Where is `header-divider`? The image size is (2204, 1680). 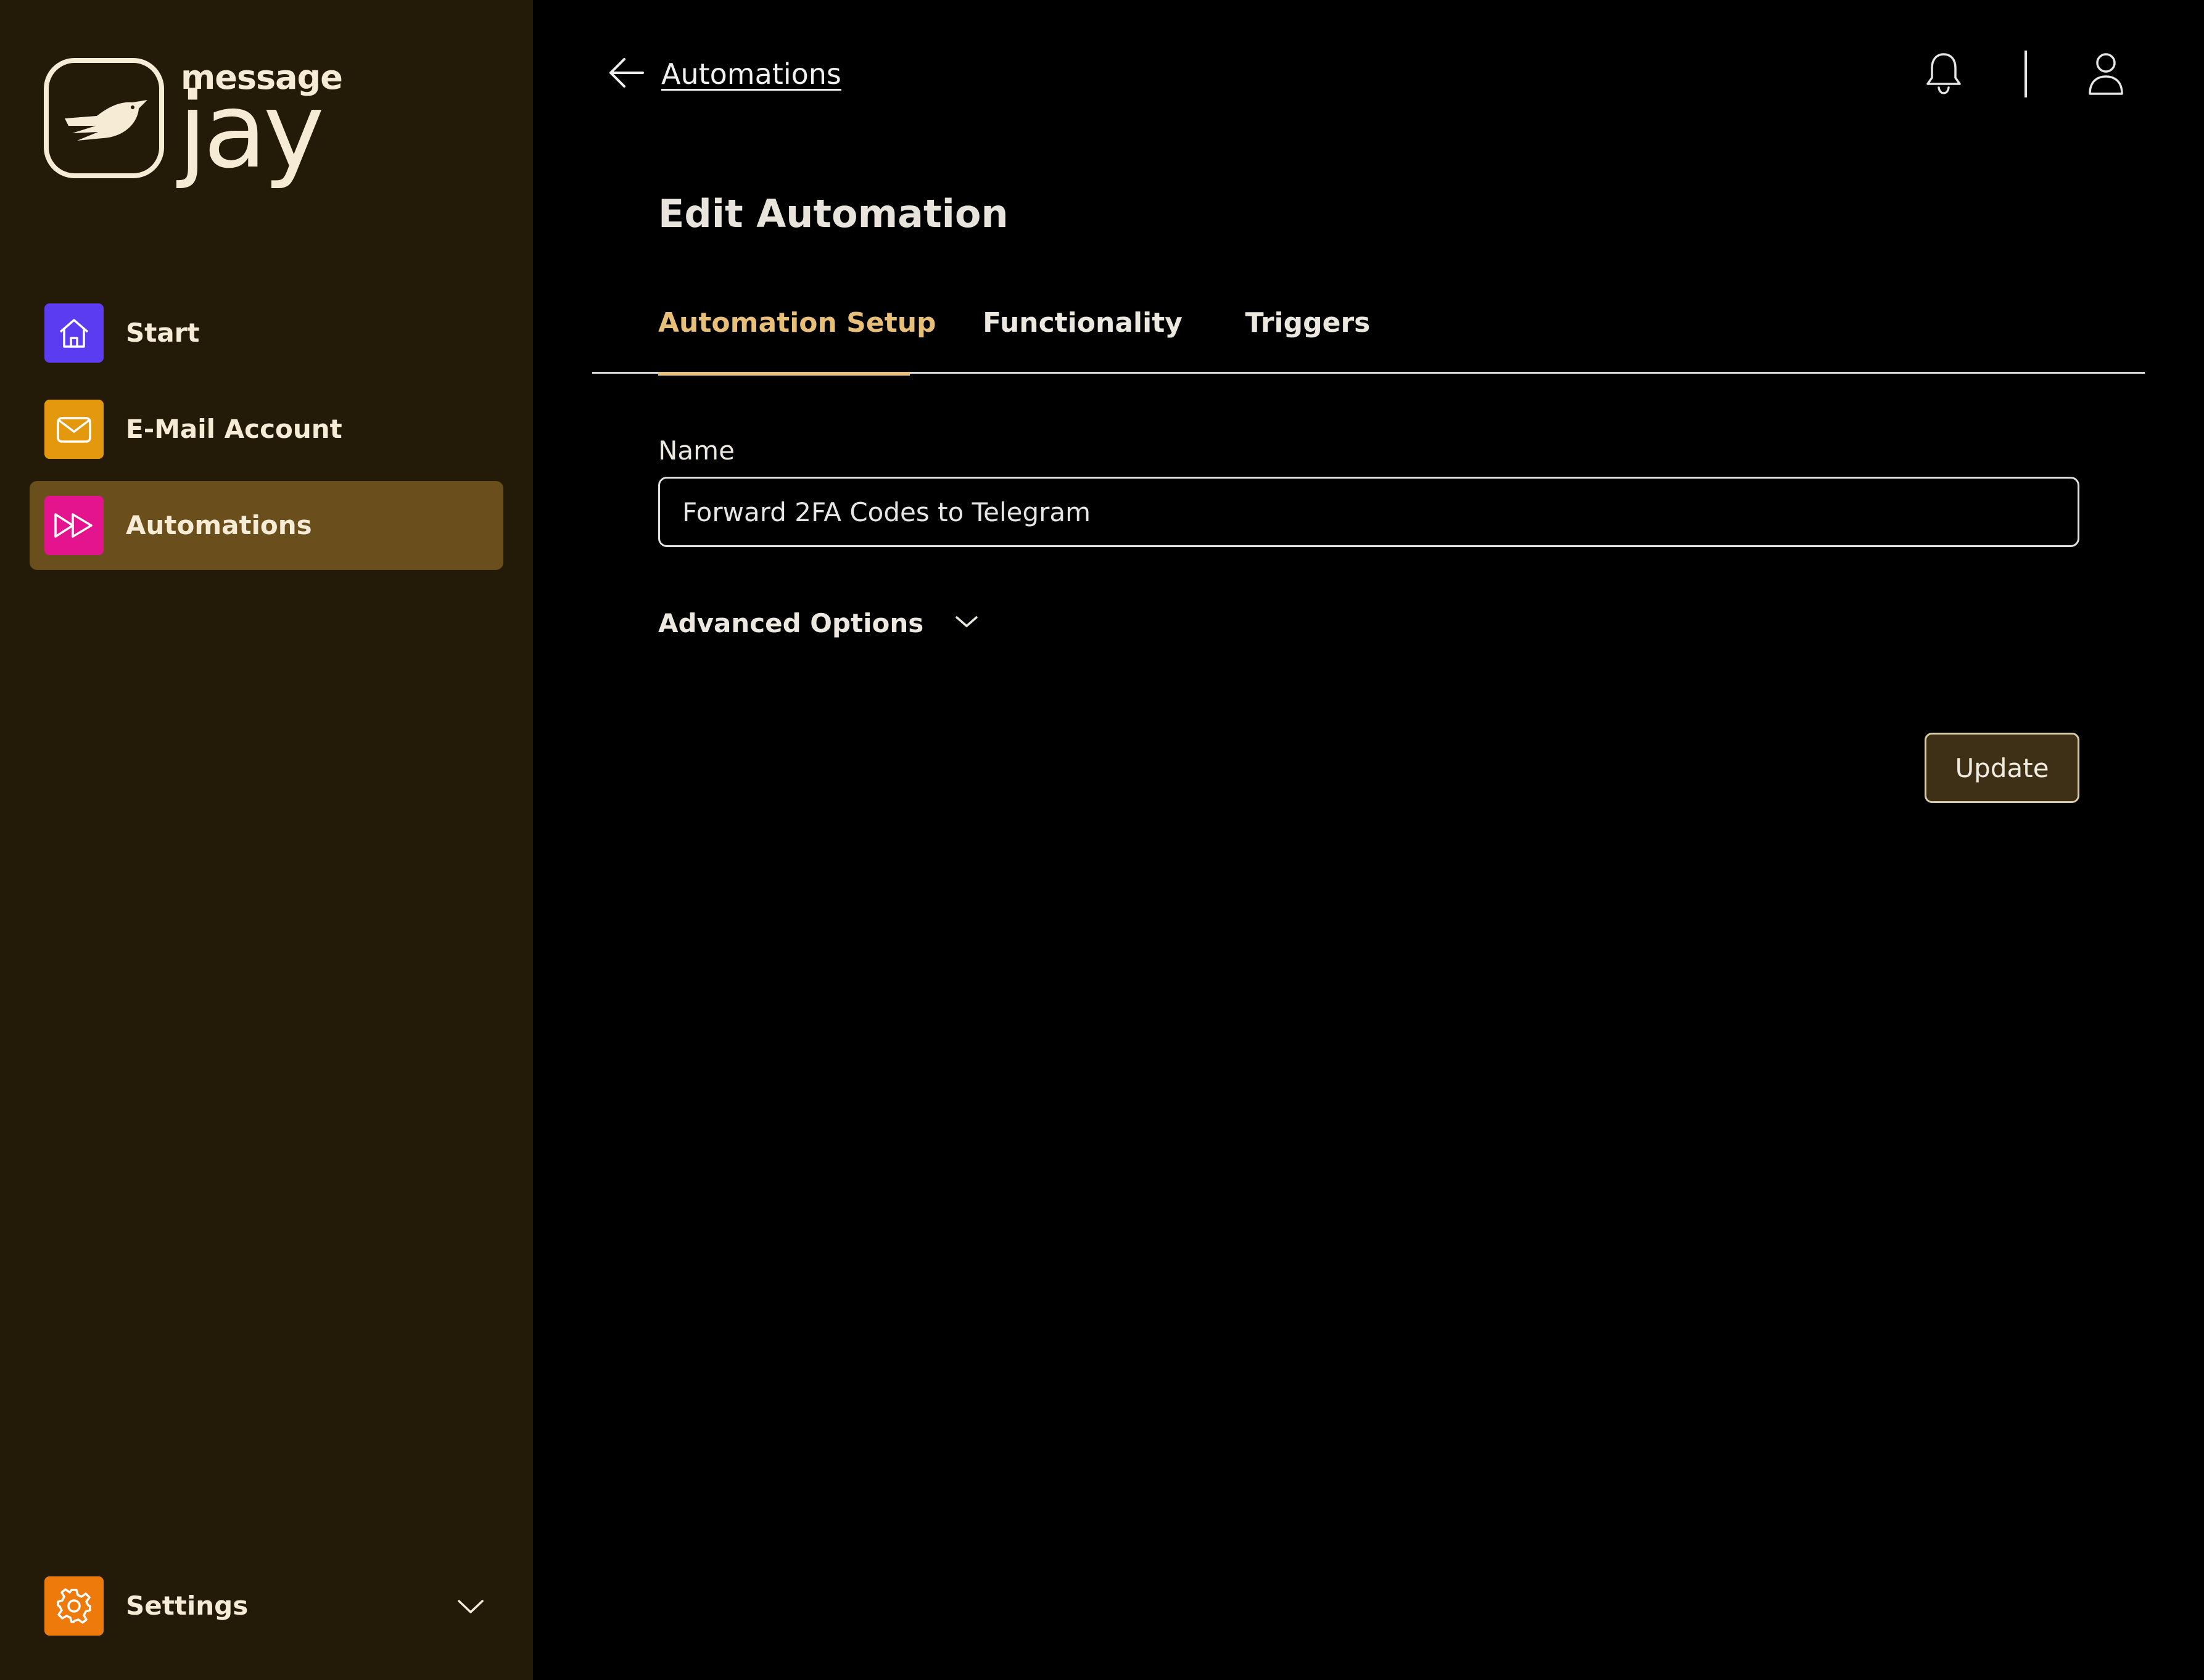
header-divider is located at coordinates (2025, 74).